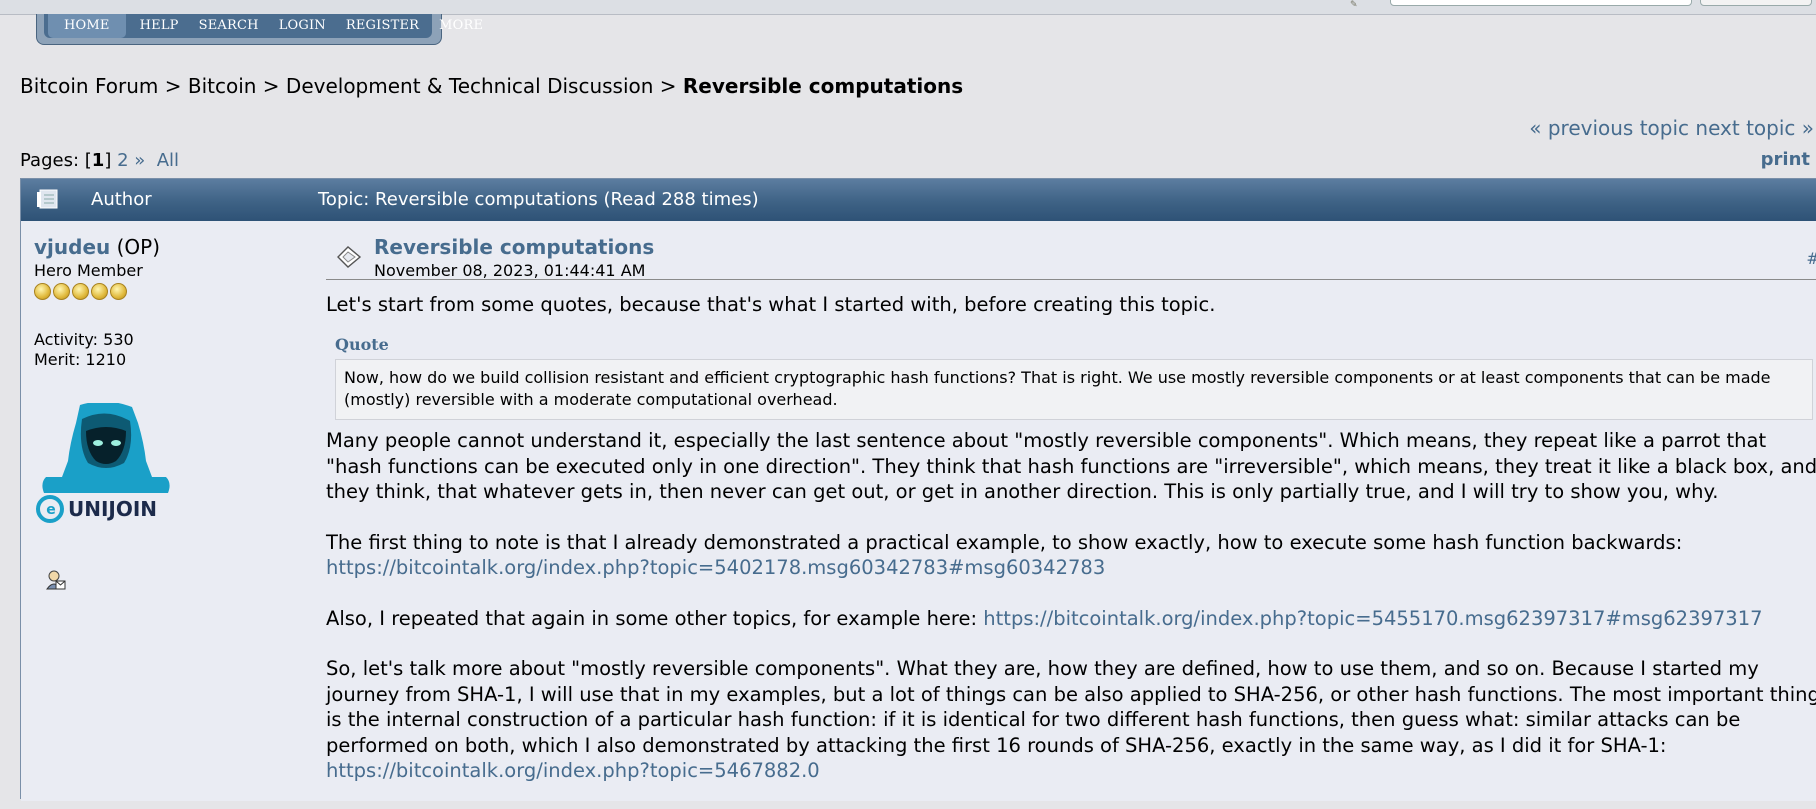 This screenshot has width=1816, height=809. I want to click on poster-rank: Hero Member, so click(88, 270).